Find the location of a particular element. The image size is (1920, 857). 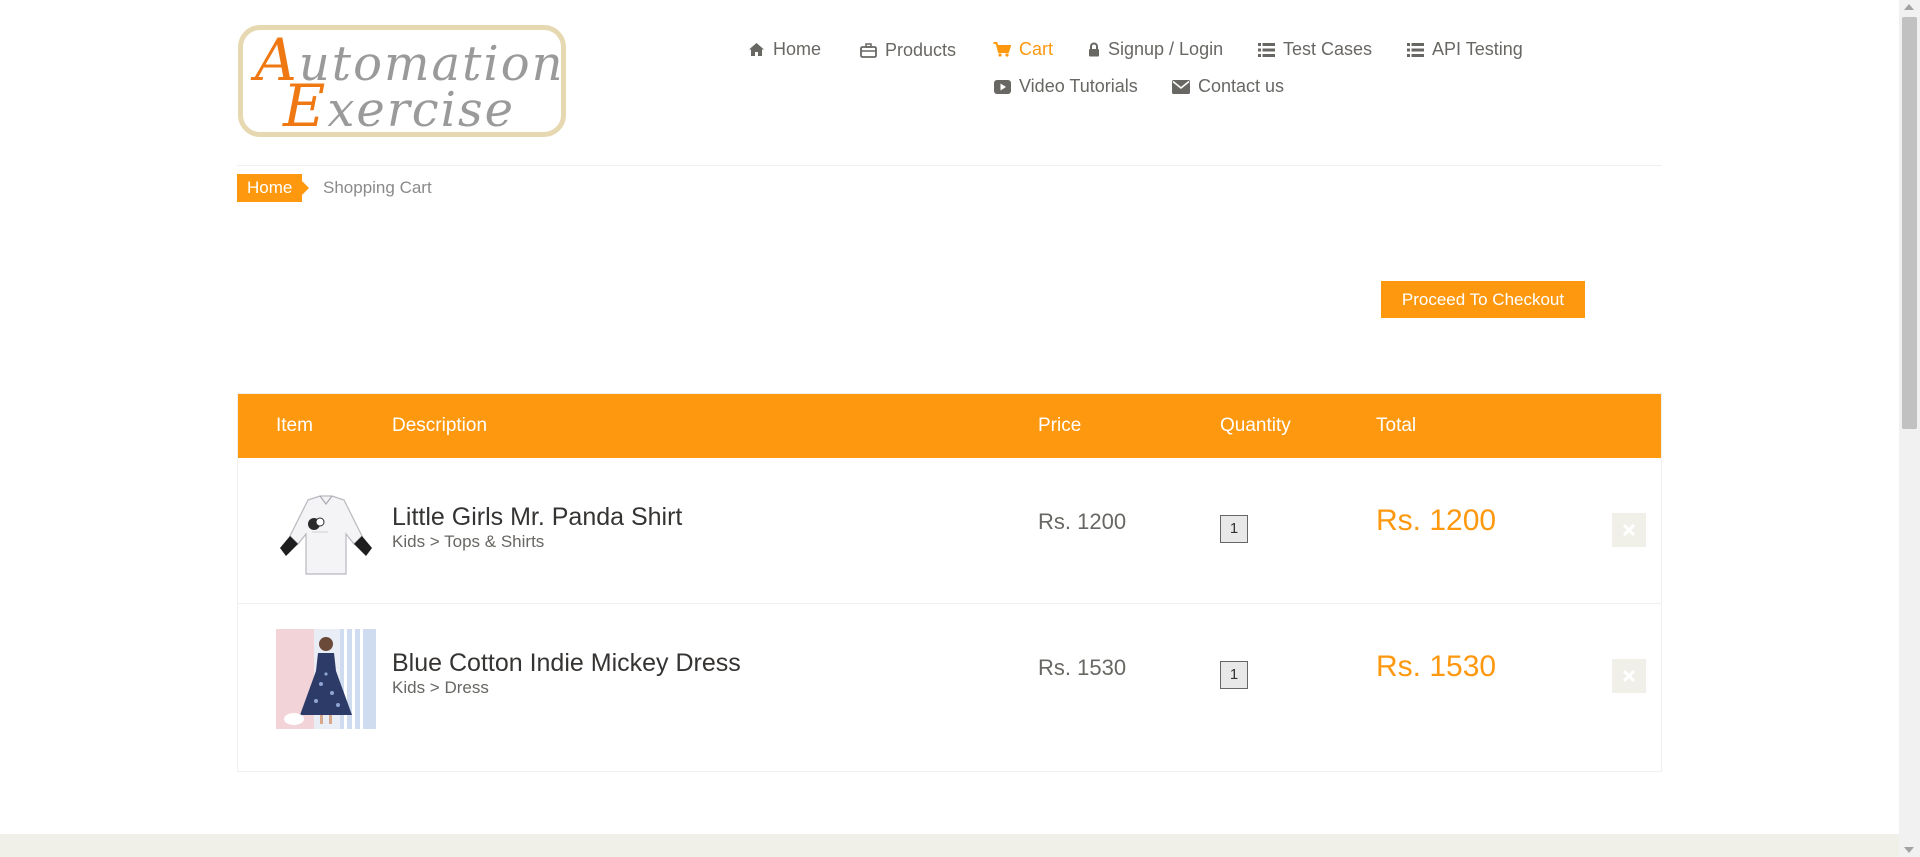

nav-signup-login: Signup / Login is located at coordinates (1155, 49).